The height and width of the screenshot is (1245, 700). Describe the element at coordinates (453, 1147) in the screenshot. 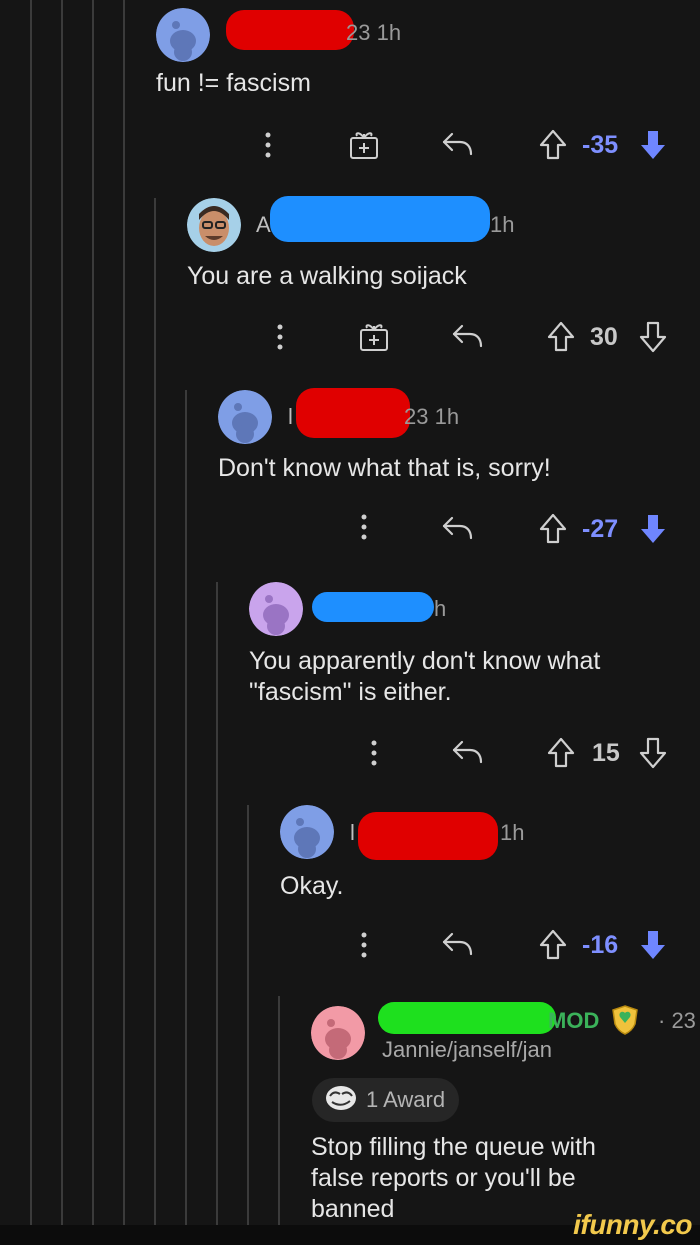

I see `comment-body-line: Stop filling the queue with` at that location.